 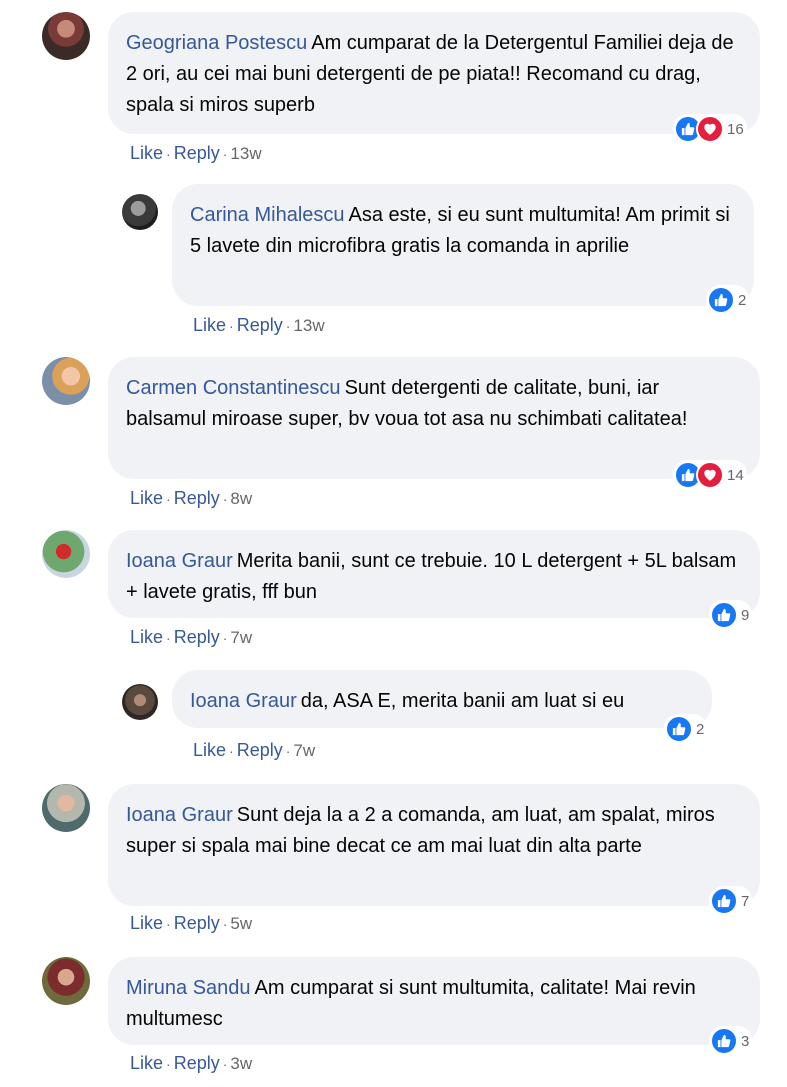 I want to click on comment-actions: Like · Reply · 3w, so click(x=191, y=1063).